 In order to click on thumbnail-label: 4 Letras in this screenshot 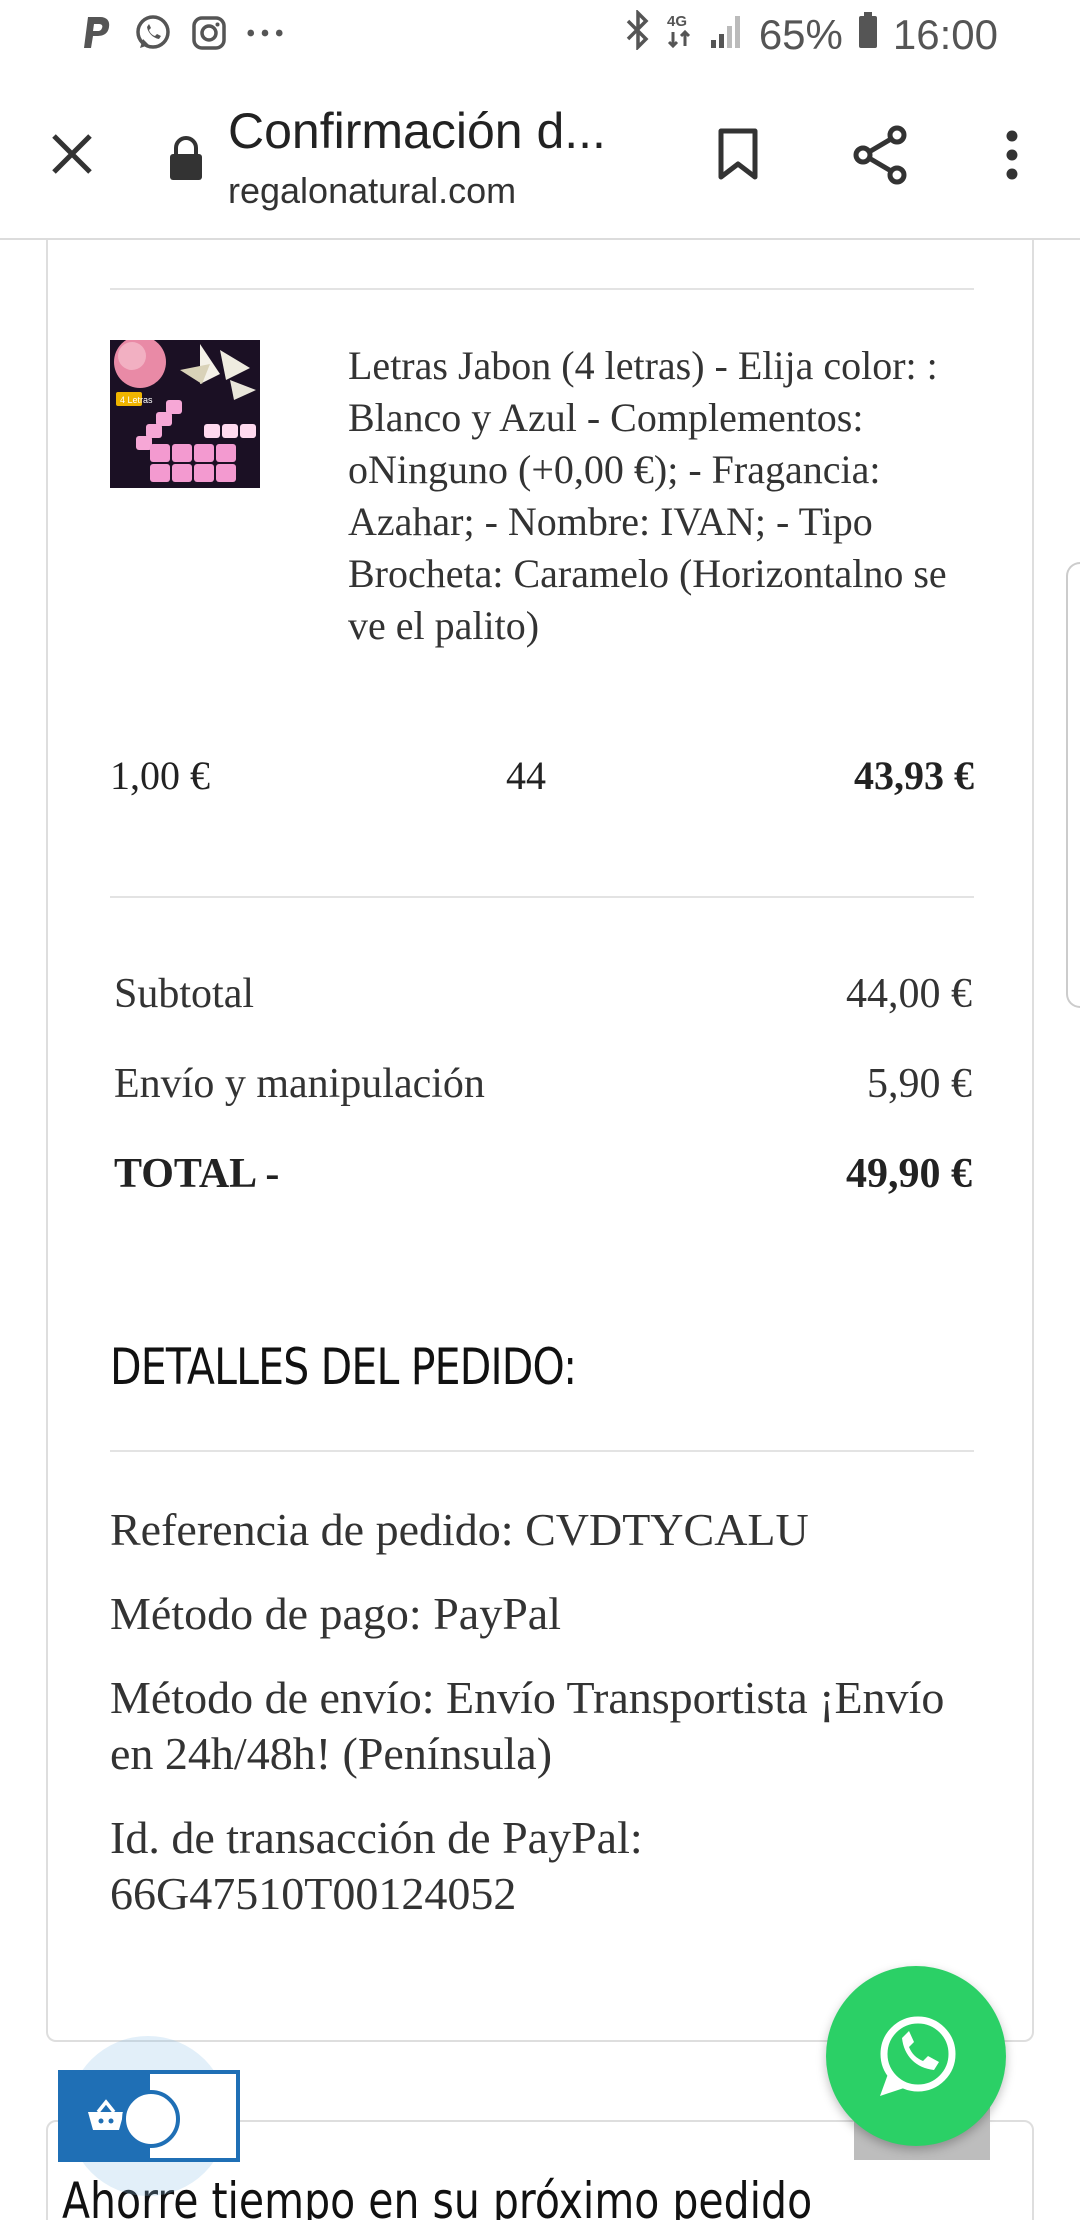, I will do `click(136, 400)`.